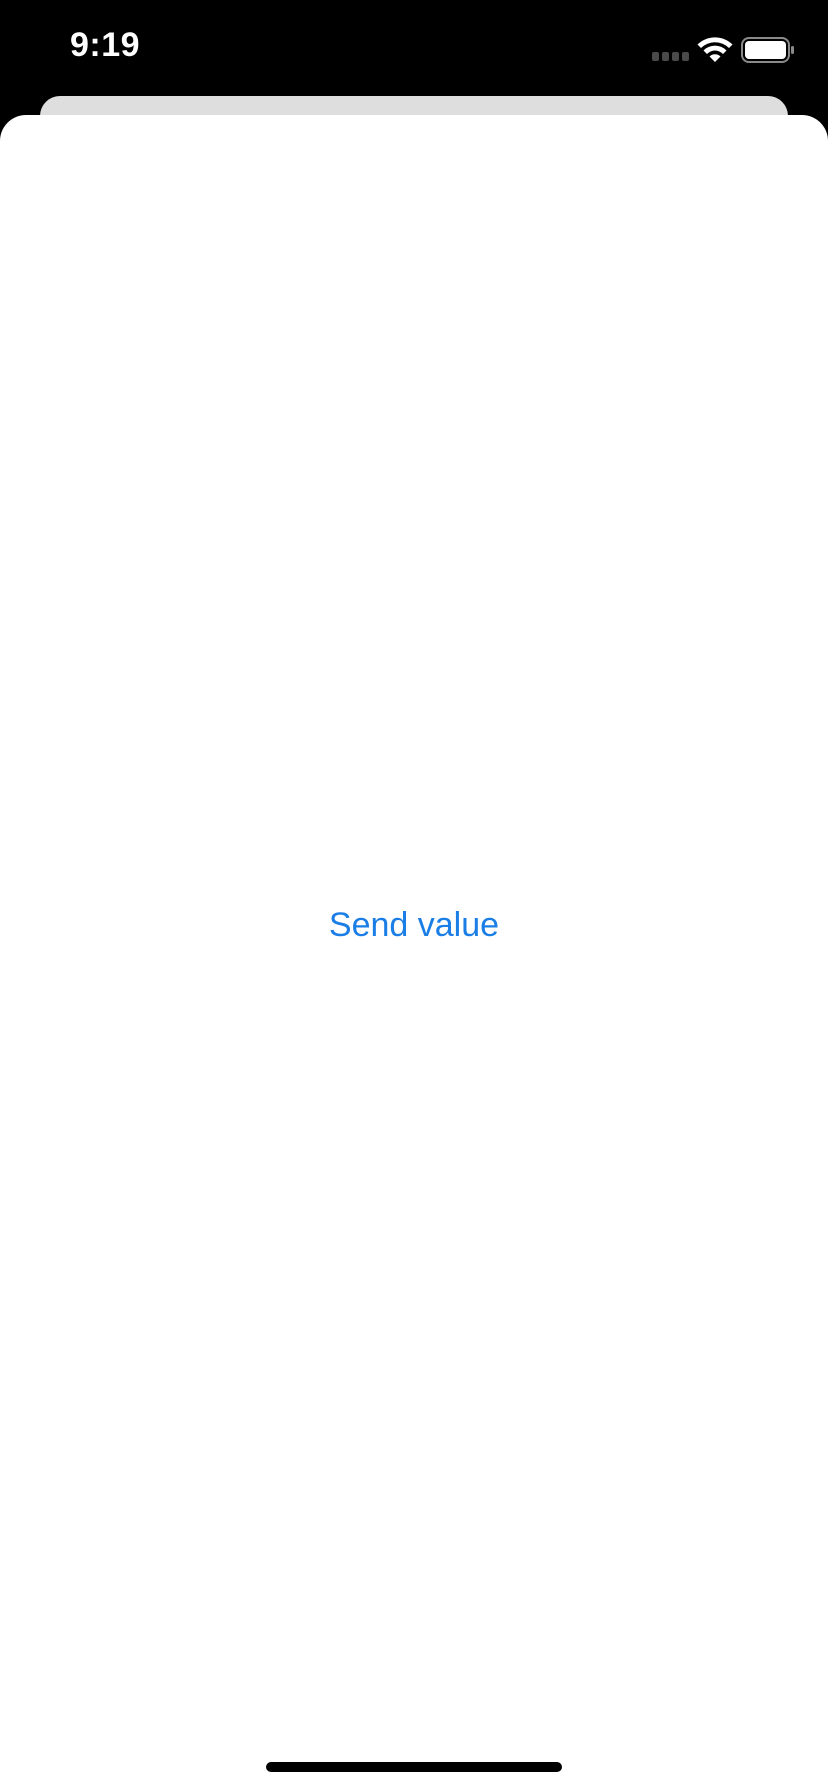 Image resolution: width=828 pixels, height=1792 pixels. Describe the element at coordinates (715, 49) in the screenshot. I see `wifi-icon` at that location.